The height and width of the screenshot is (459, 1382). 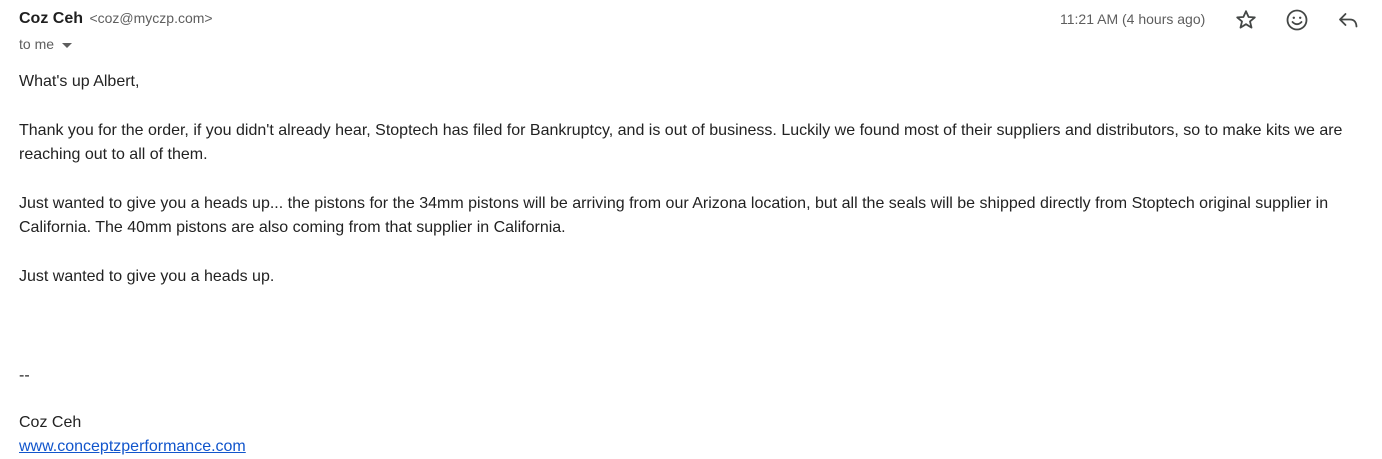 I want to click on recipient-details-toggle: to me, so click(x=46, y=44).